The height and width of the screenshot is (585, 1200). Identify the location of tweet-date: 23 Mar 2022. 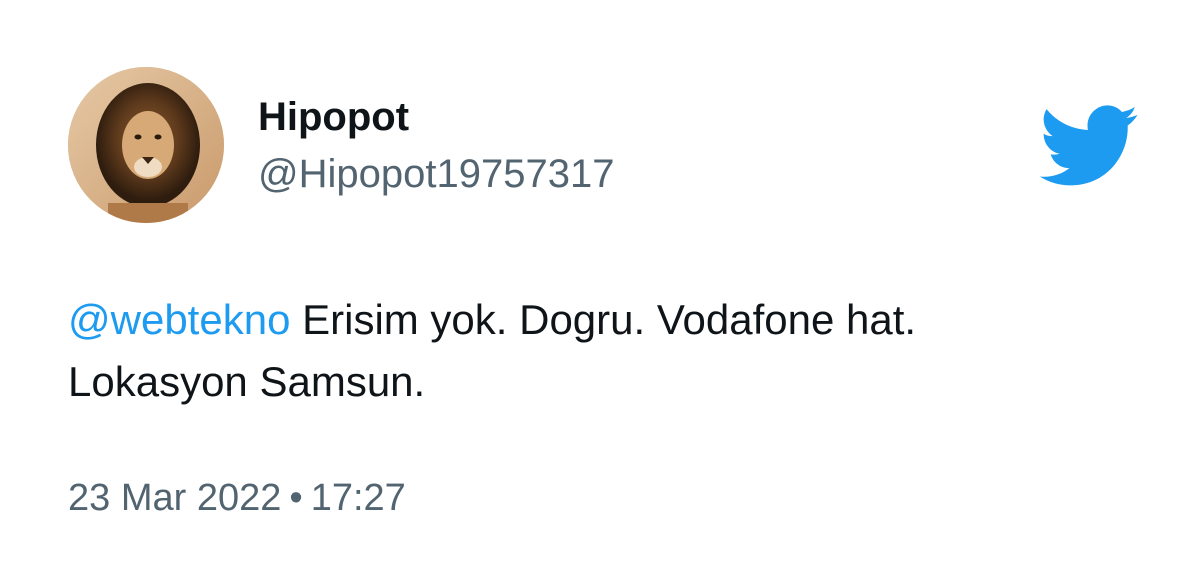
(175, 498).